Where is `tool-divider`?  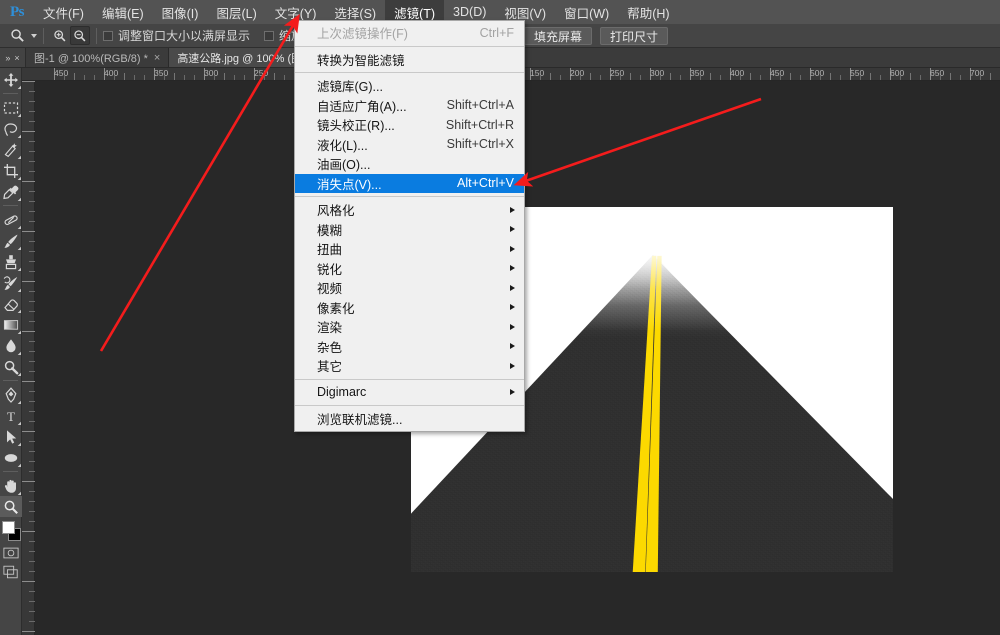 tool-divider is located at coordinates (10, 205).